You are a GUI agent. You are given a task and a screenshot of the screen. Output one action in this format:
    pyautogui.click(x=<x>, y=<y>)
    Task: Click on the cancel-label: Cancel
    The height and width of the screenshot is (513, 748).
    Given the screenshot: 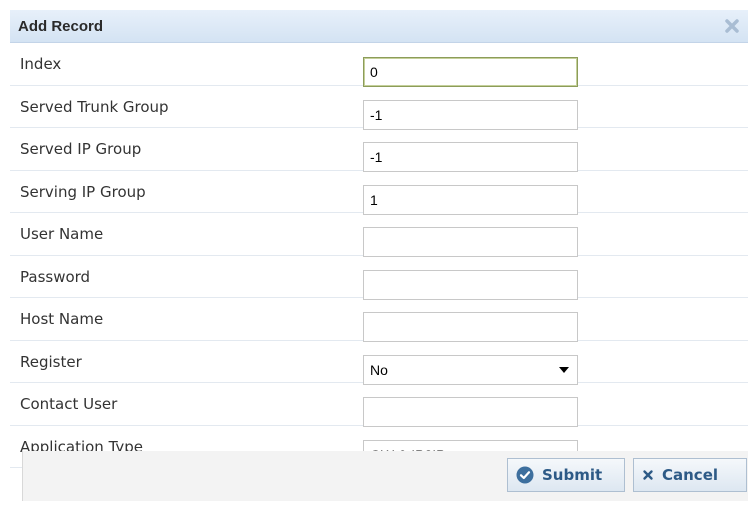 What is the action you would take?
    pyautogui.click(x=690, y=475)
    